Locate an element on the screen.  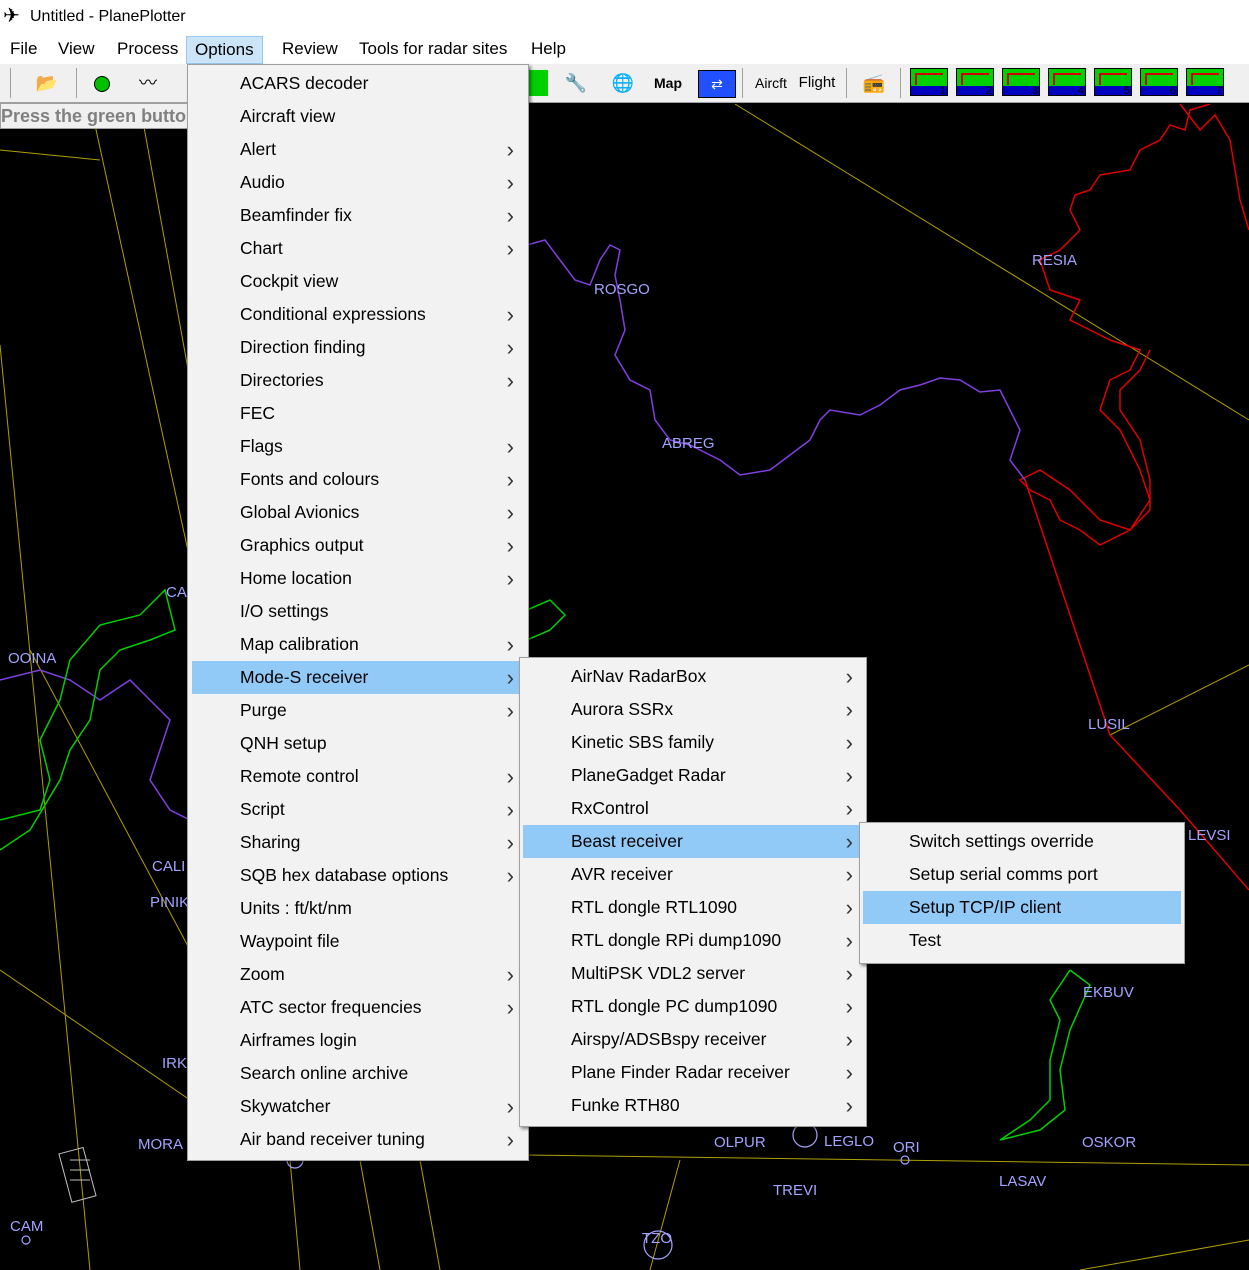
menu-item-aircraft-view: Aircraft view is located at coordinates (358, 116).